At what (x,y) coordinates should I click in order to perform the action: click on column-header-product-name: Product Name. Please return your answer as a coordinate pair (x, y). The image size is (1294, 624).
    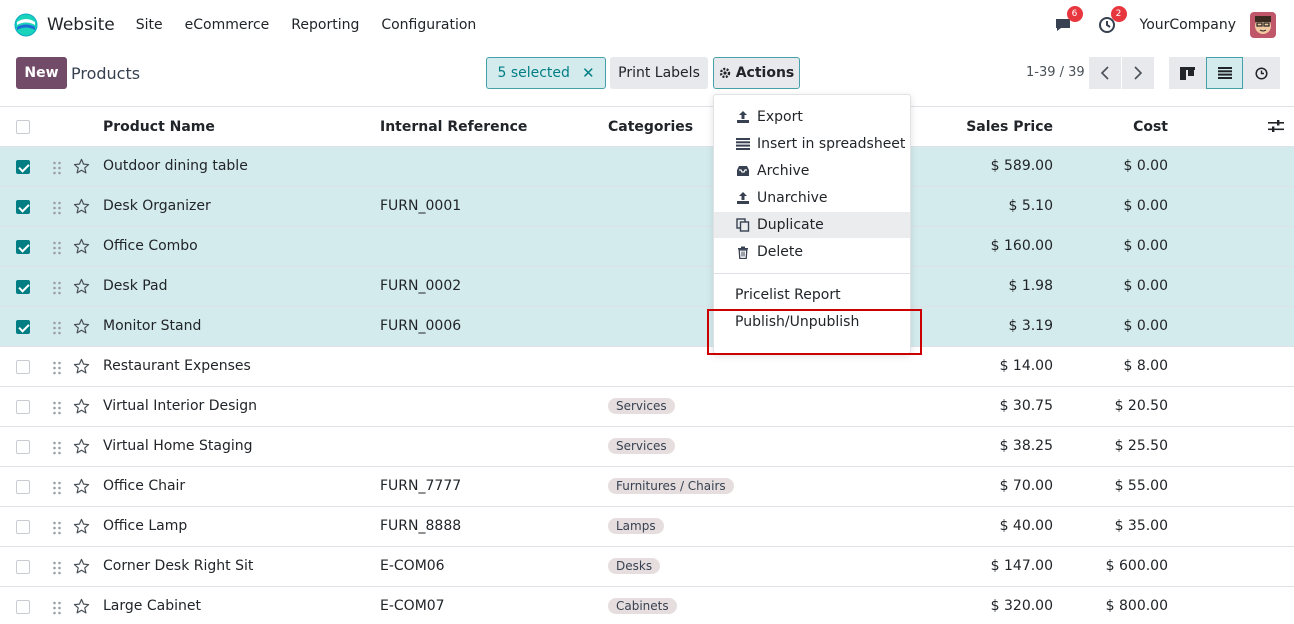
    Looking at the image, I should click on (159, 127).